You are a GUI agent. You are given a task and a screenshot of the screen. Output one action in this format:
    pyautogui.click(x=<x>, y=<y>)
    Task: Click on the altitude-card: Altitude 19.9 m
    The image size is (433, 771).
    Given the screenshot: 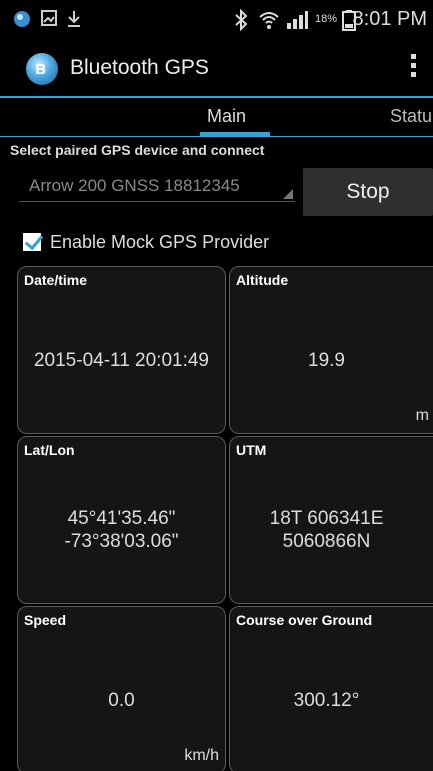 What is the action you would take?
    pyautogui.click(x=331, y=350)
    